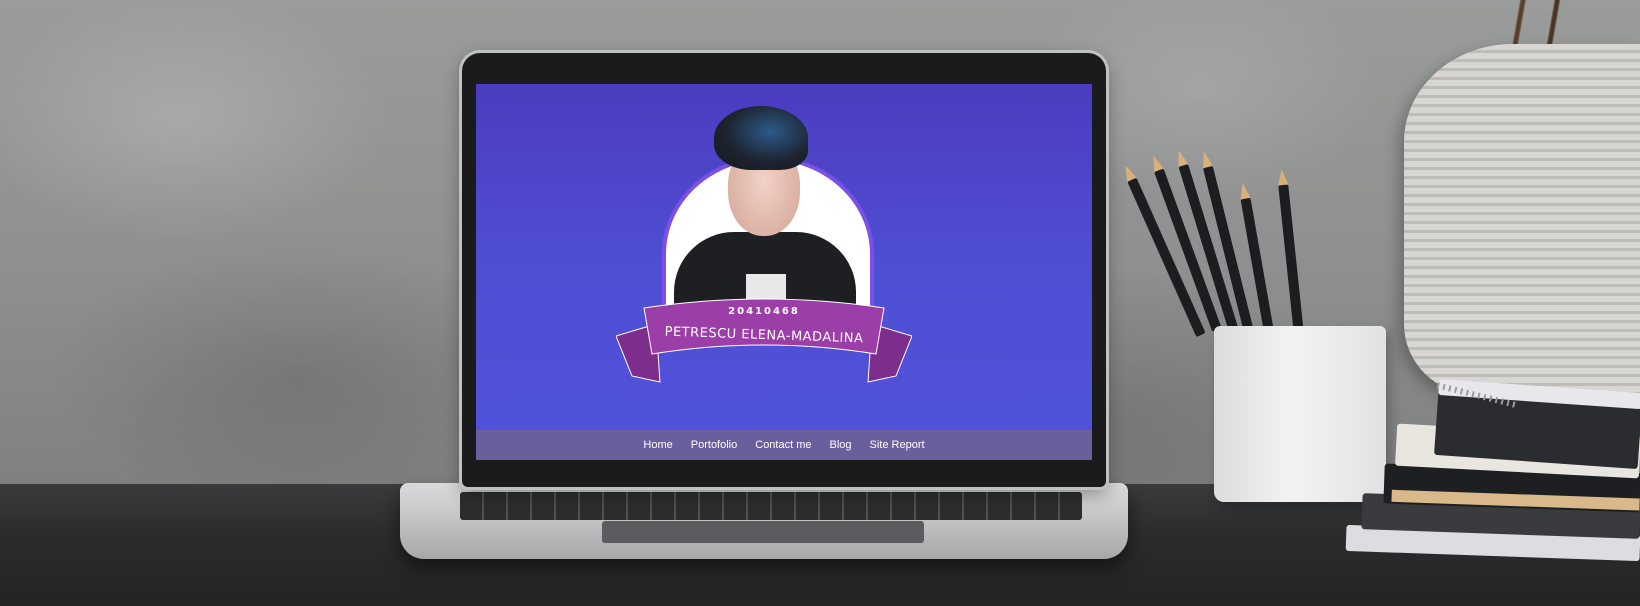 The width and height of the screenshot is (1640, 606). Describe the element at coordinates (841, 445) in the screenshot. I see `nav-blog: Blog` at that location.